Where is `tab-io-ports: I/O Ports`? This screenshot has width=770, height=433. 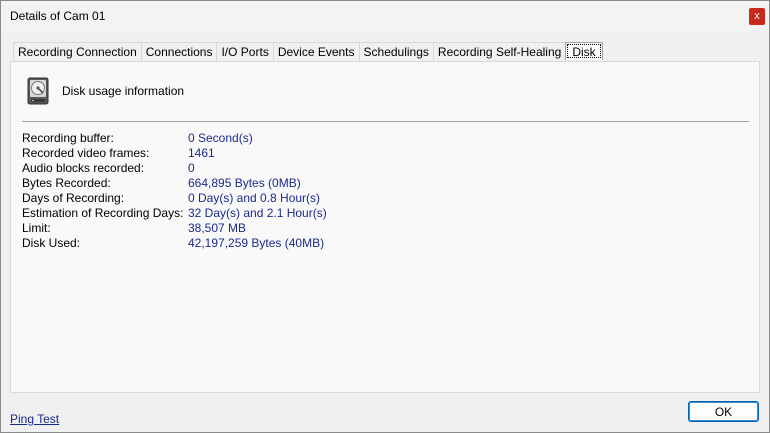 tab-io-ports: I/O Ports is located at coordinates (245, 51).